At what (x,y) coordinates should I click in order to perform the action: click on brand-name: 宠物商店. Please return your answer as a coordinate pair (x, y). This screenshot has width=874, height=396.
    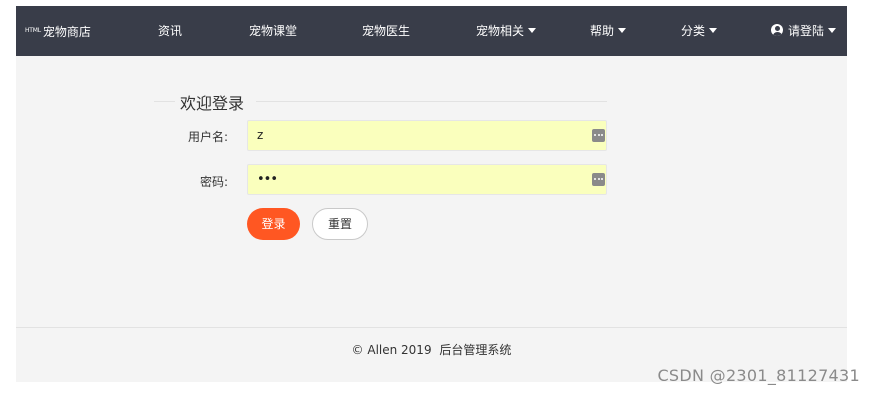
    Looking at the image, I should click on (66, 32).